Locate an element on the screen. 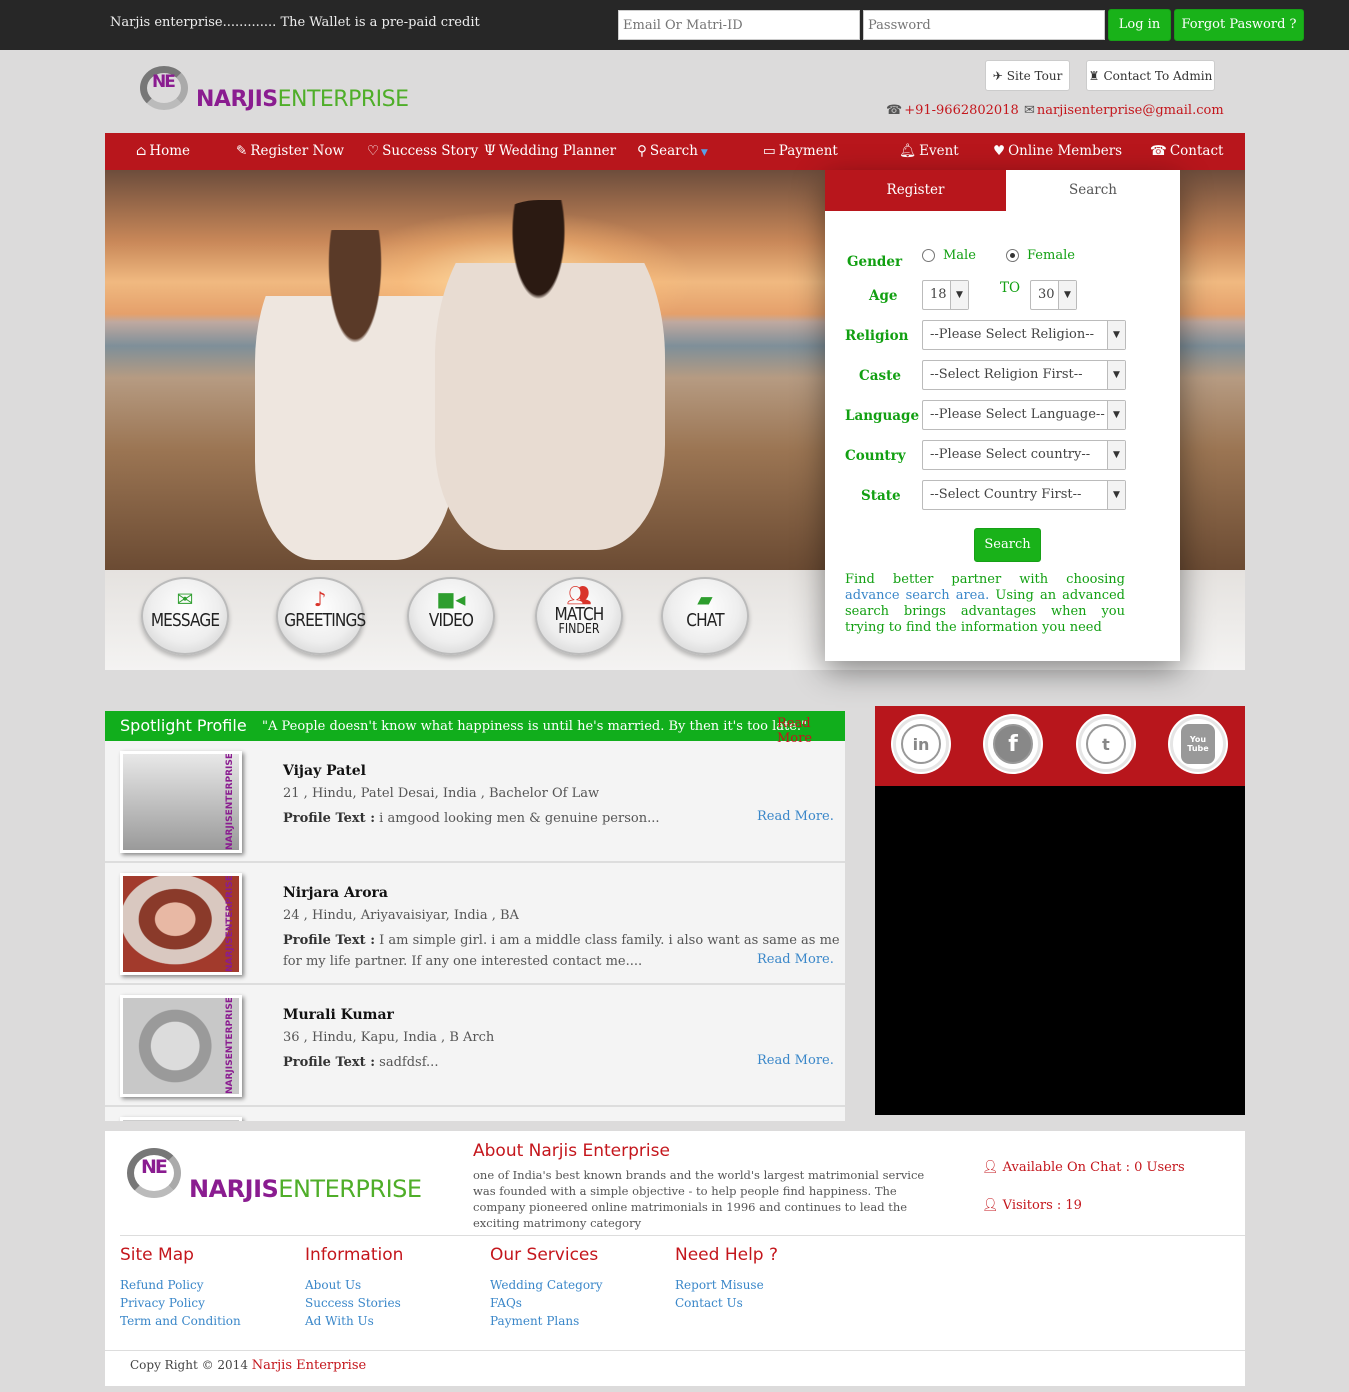  contact-admin-button: ♜ Contact To Admin is located at coordinates (1150, 75).